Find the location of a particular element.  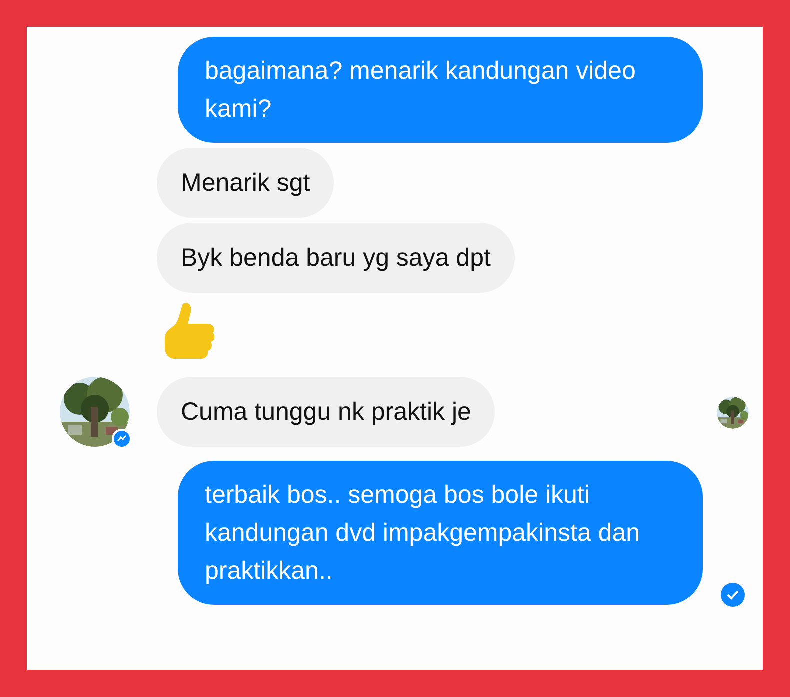

sent-message: terbaik bos.. semoga bos bole ikuti kandungan dvd impakgempakinsta dan praktikkan.. is located at coordinates (440, 533).